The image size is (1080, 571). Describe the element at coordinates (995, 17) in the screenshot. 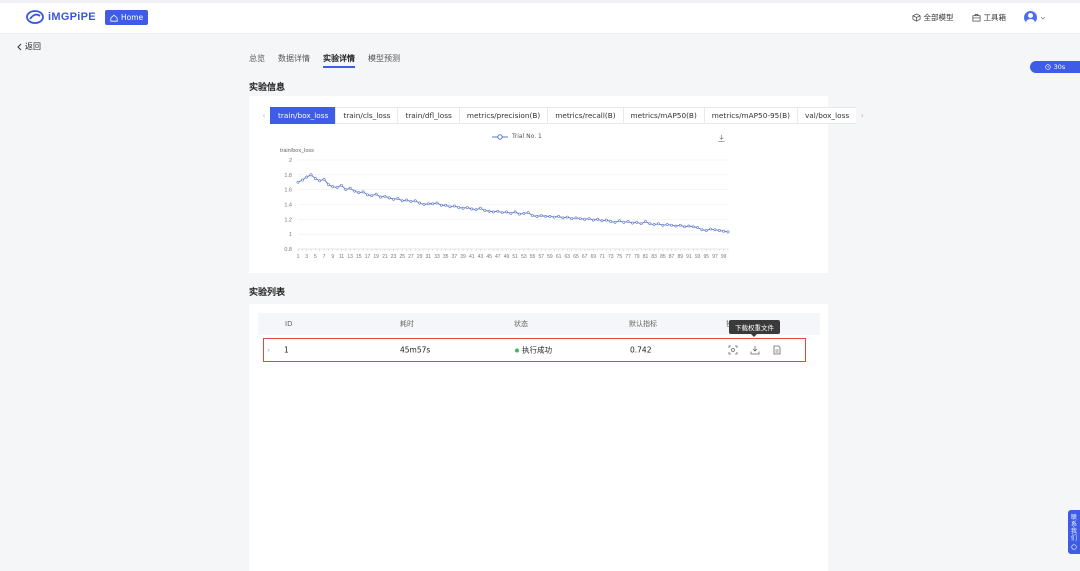

I see `toolbox-label: 工具箱` at that location.